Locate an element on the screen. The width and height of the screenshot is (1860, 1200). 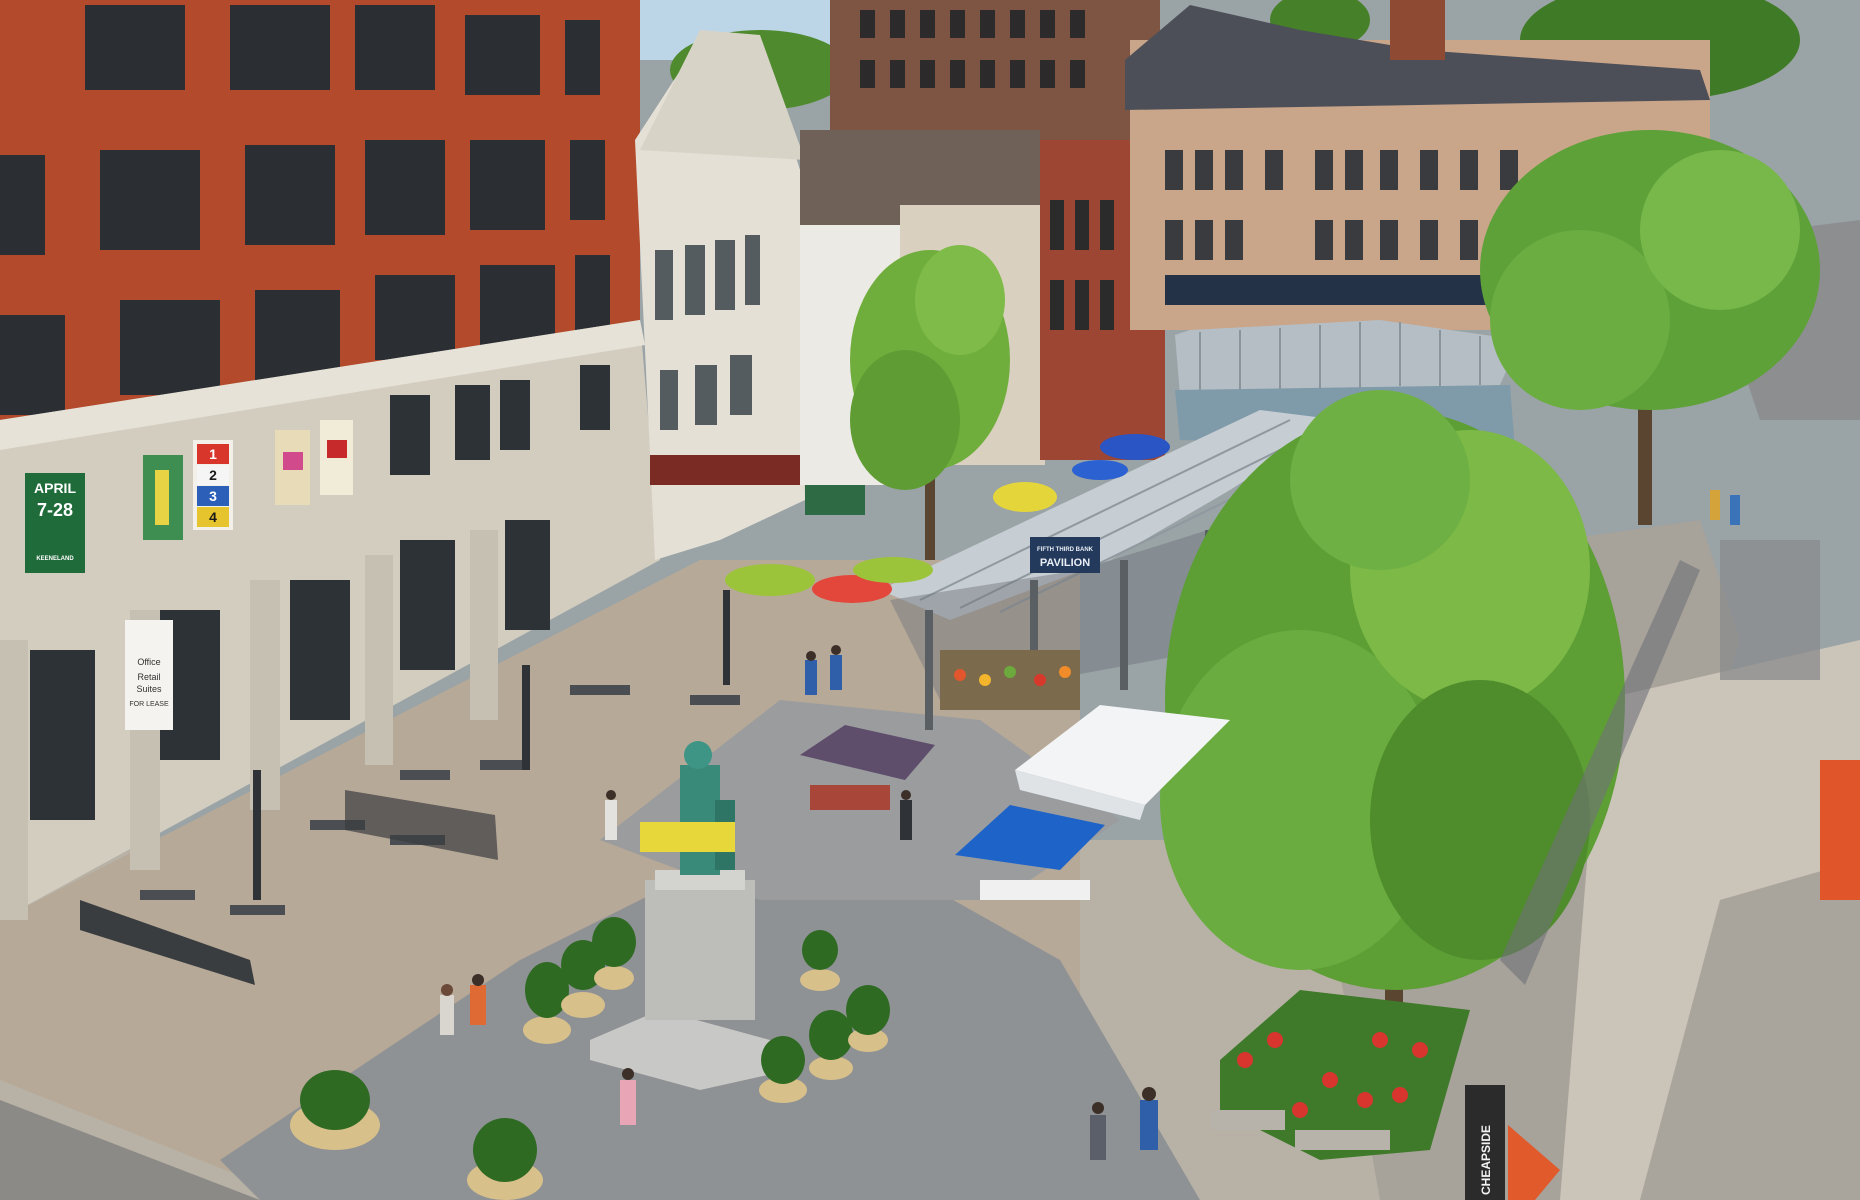
april-banner-line2: 7-28 is located at coordinates (55, 510).